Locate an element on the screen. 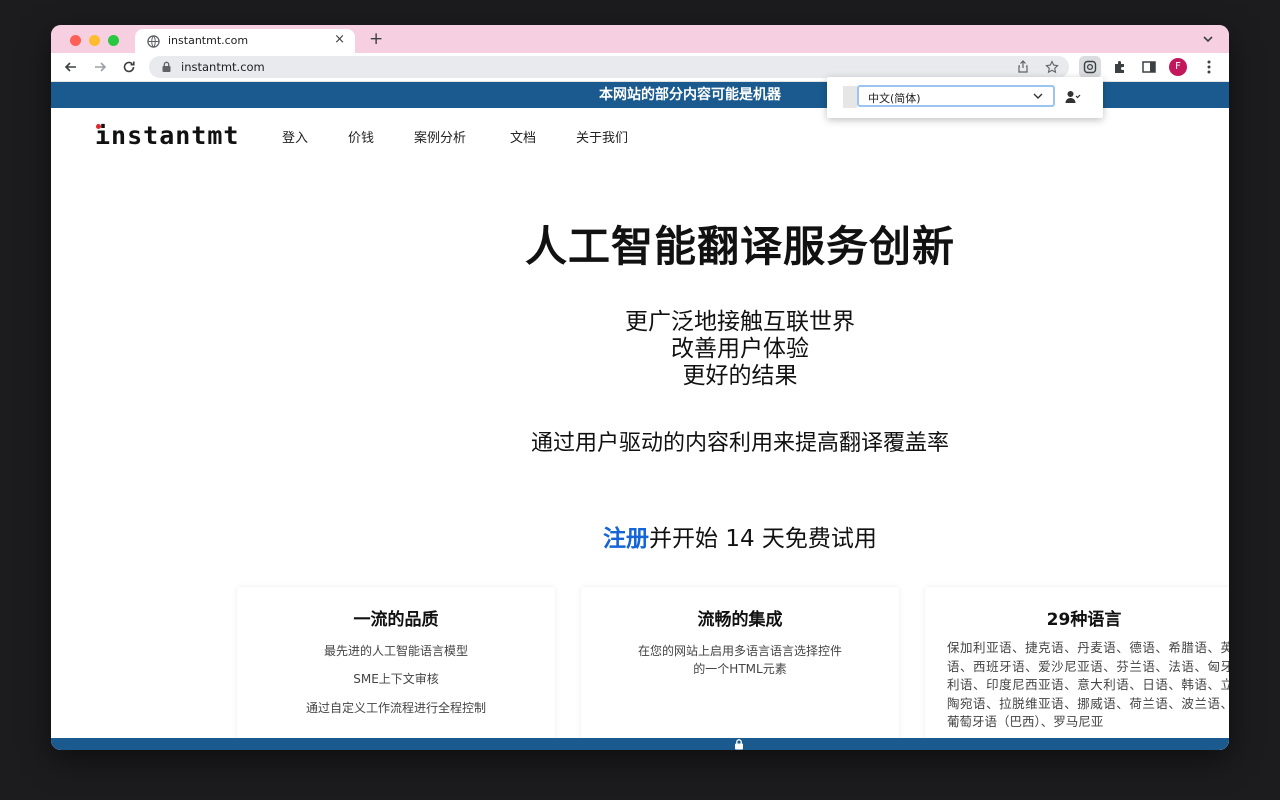  zoom-window-button is located at coordinates (113, 40).